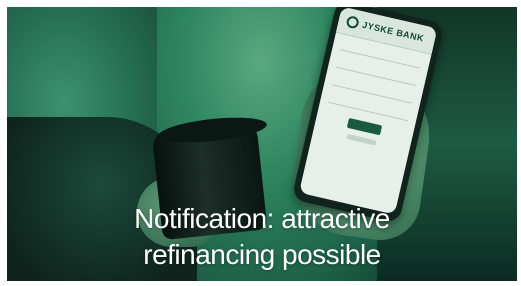 The width and height of the screenshot is (521, 286). I want to click on form-footer, so click(361, 139).